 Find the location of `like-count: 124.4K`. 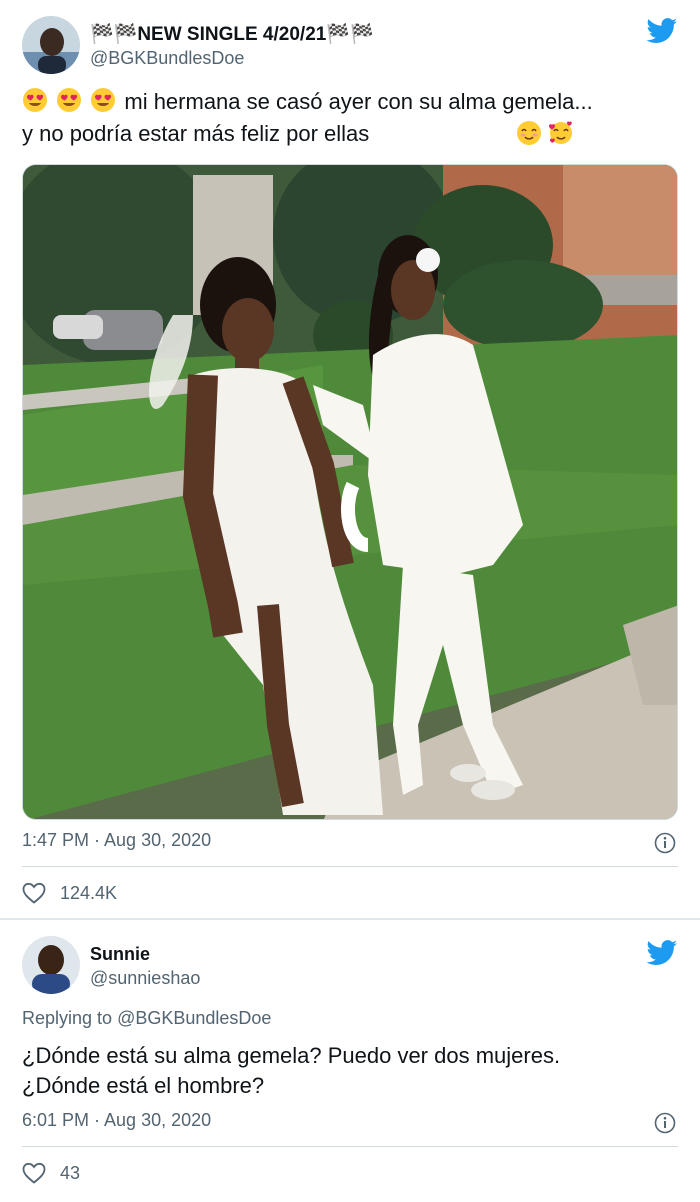

like-count: 124.4K is located at coordinates (89, 892).